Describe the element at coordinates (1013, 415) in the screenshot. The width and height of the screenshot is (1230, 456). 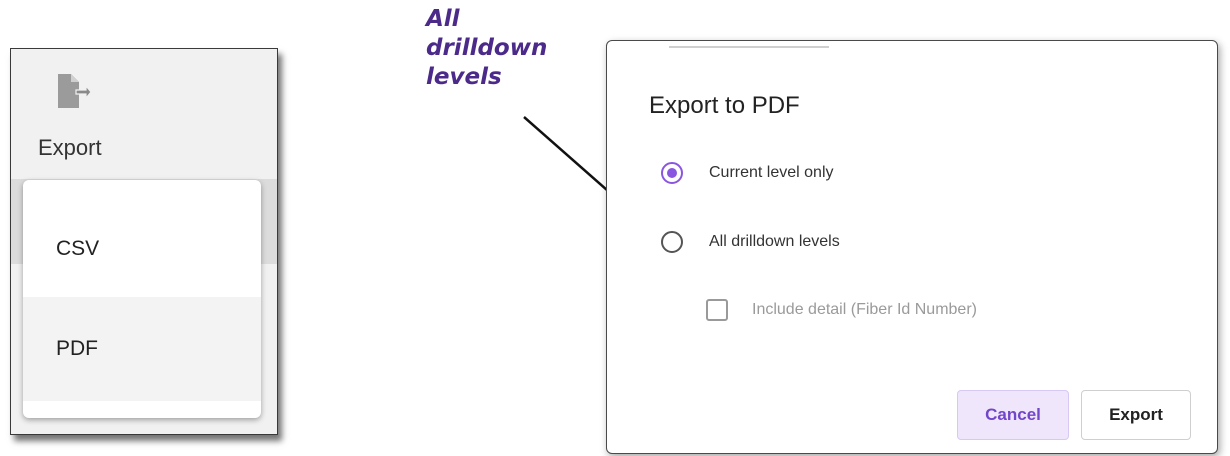
I see `cancel-button: Cancel` at that location.